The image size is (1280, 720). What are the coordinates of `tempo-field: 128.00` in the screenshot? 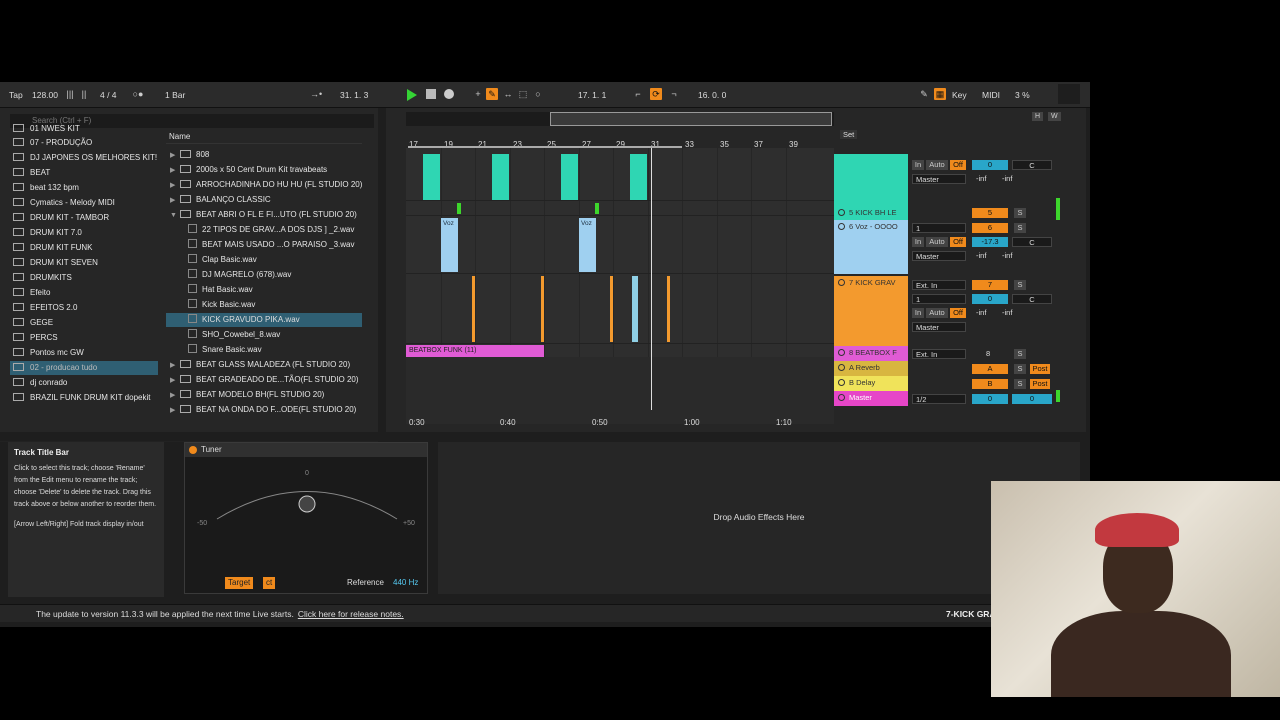 It's located at (45, 95).